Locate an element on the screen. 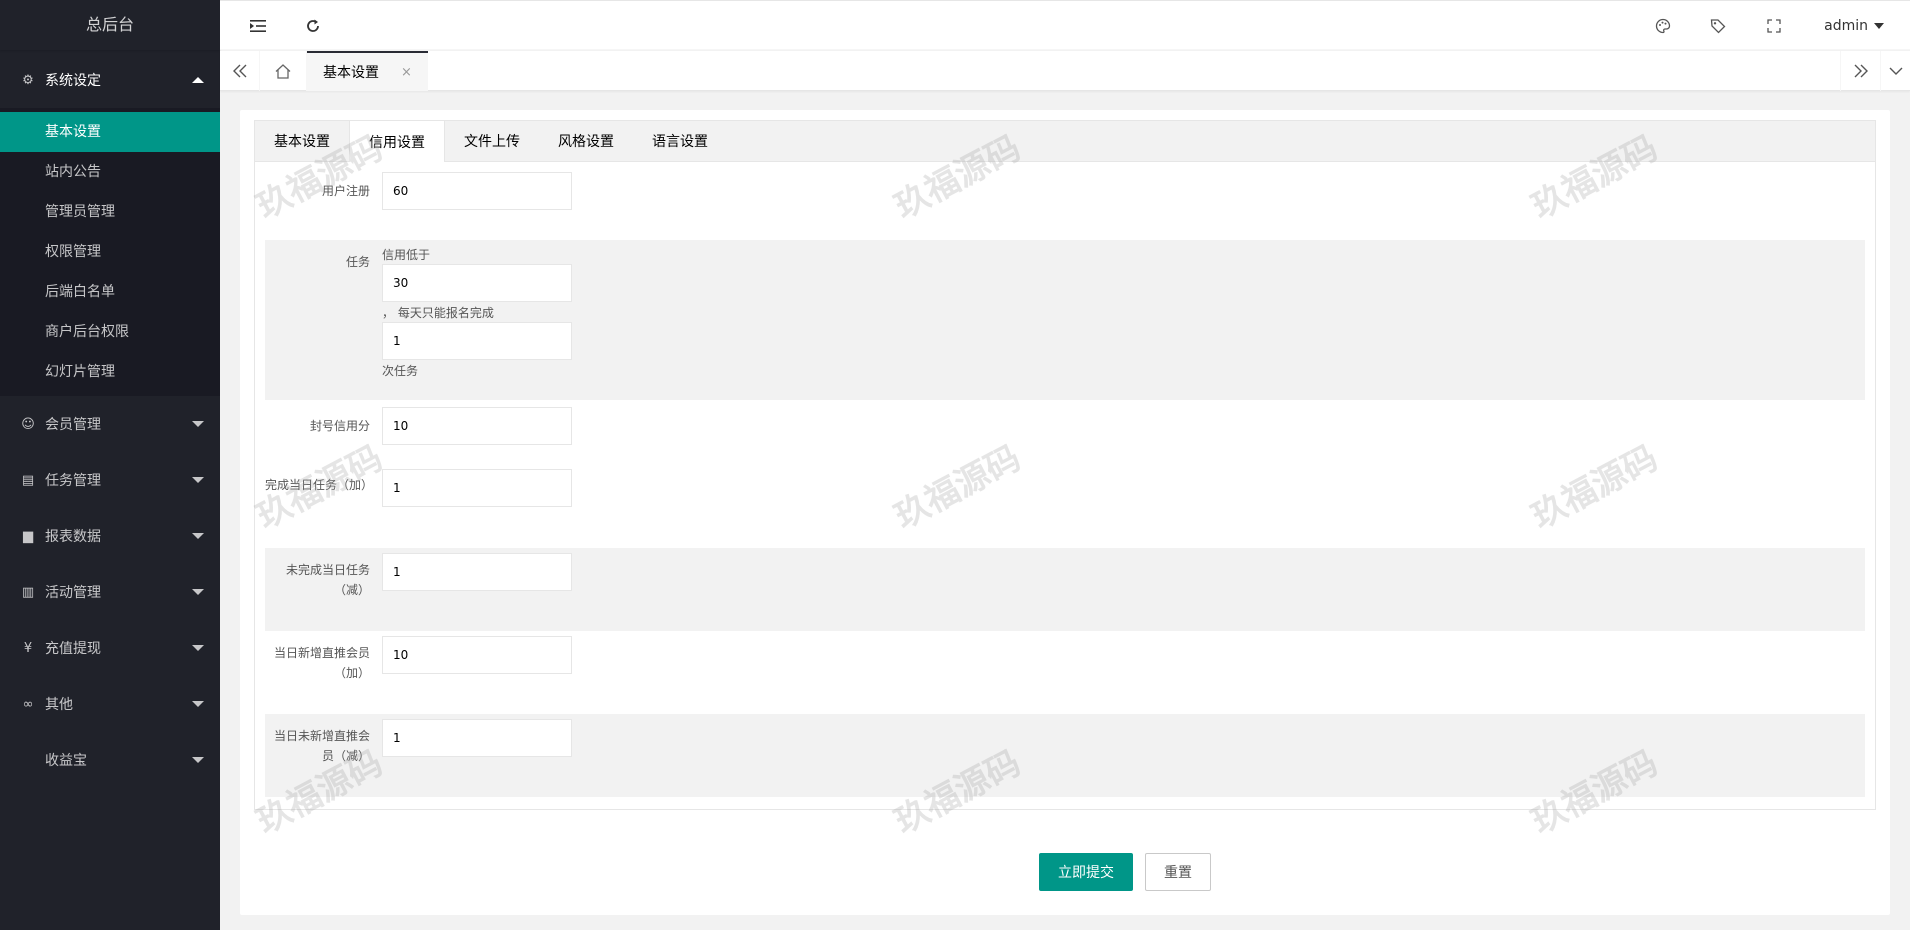 This screenshot has width=1910, height=930. menu-activity: ▥ 活动管理 is located at coordinates (110, 592).